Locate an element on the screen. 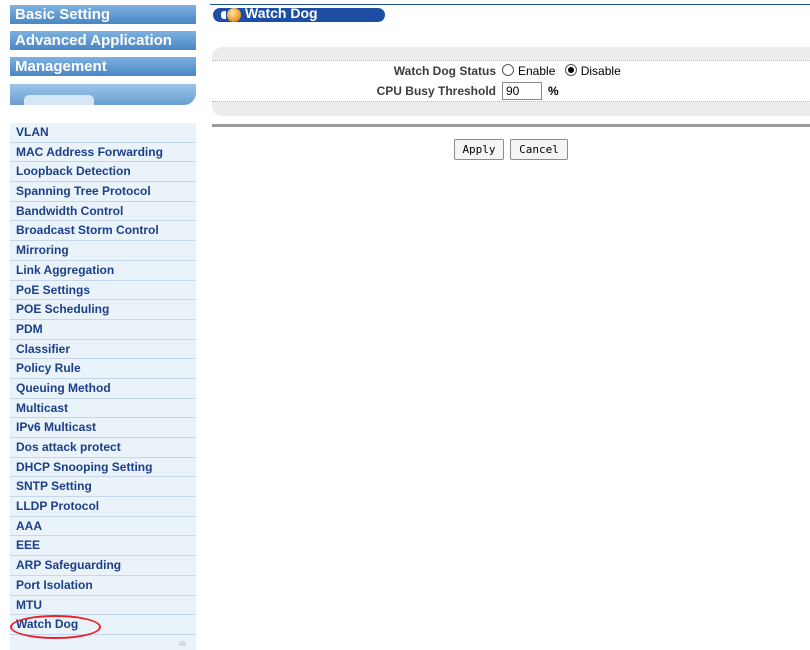 The width and height of the screenshot is (810, 650). sidebar-item-pdm: PDM is located at coordinates (103, 330).